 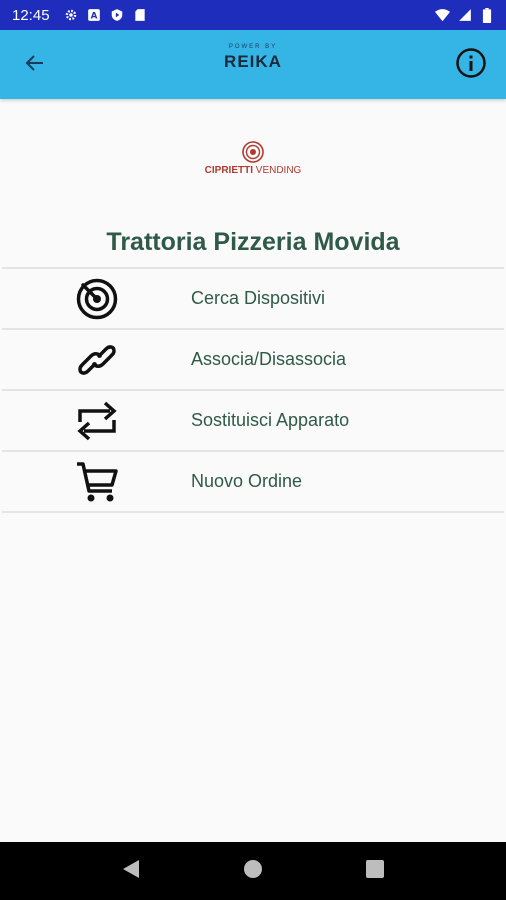 I want to click on nav-recents-button, so click(x=375, y=871).